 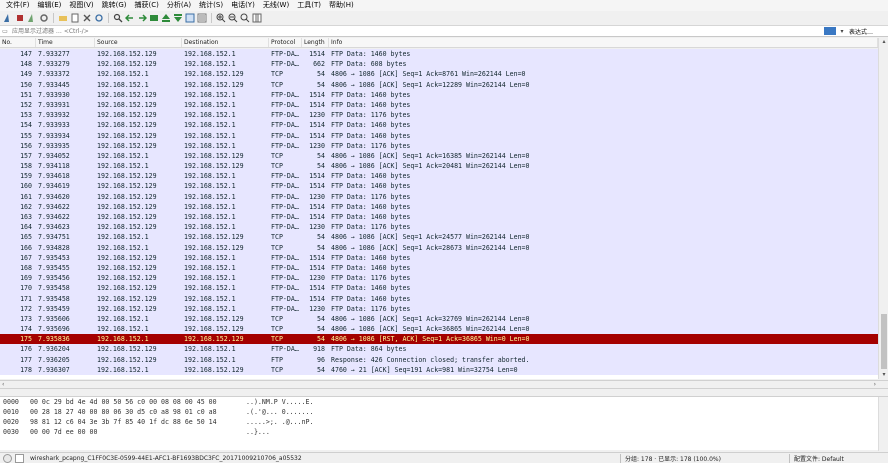 I want to click on column-header-source: Source, so click(x=138, y=42).